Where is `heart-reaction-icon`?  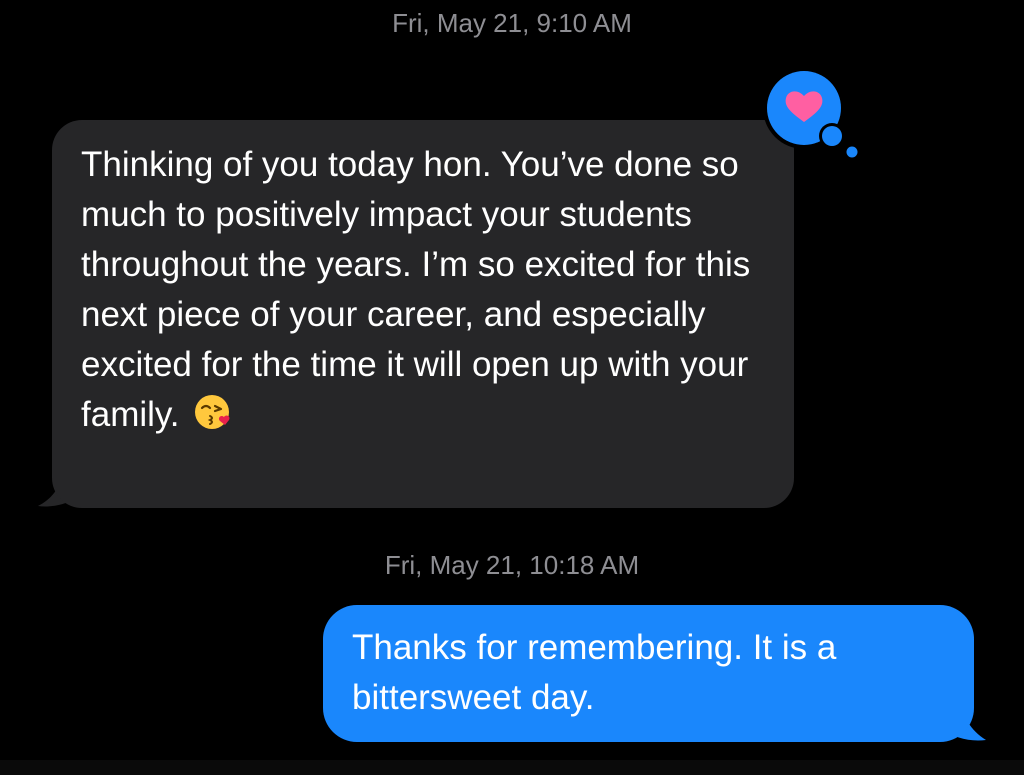
heart-reaction-icon is located at coordinates (810, 114).